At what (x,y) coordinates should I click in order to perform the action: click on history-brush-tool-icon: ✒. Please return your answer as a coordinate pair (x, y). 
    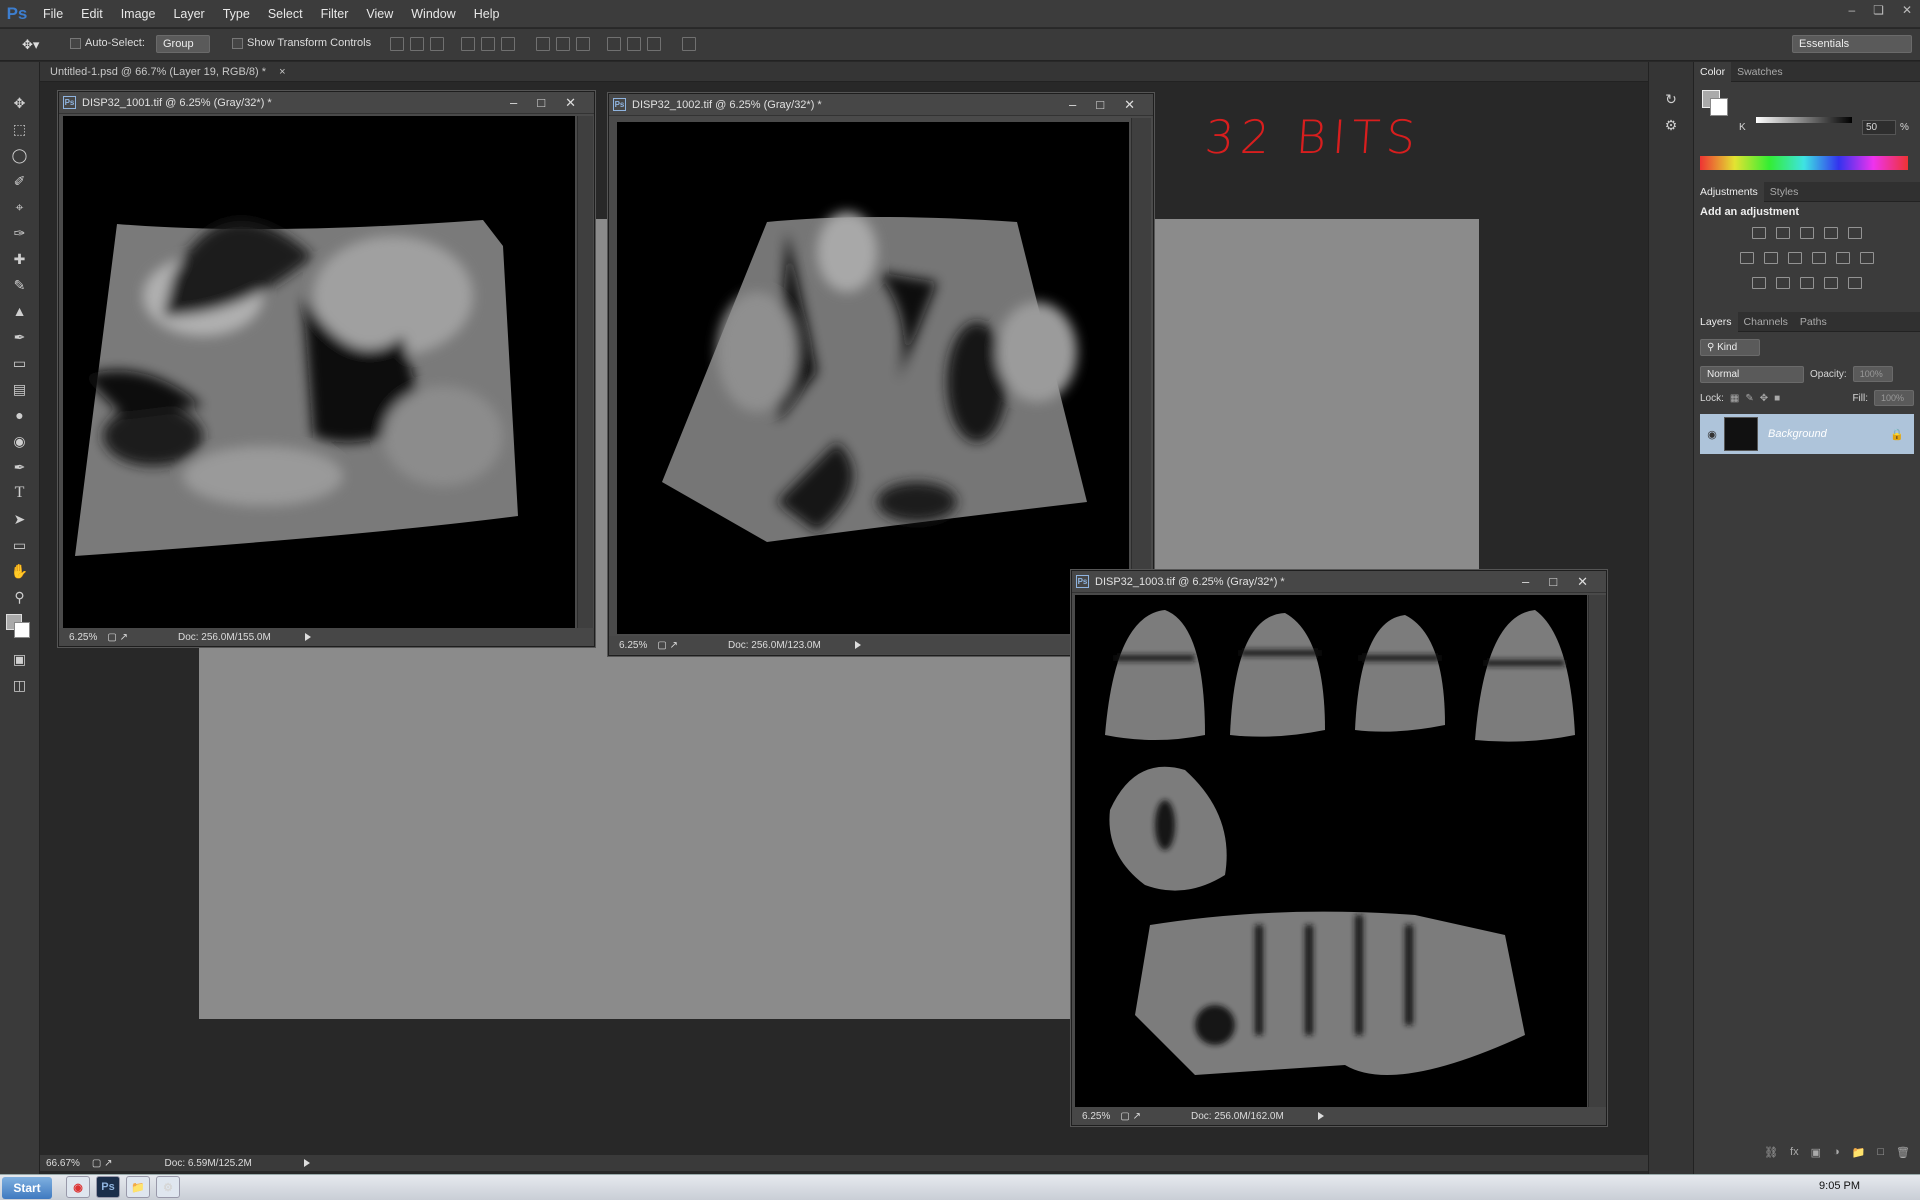
    Looking at the image, I should click on (20, 337).